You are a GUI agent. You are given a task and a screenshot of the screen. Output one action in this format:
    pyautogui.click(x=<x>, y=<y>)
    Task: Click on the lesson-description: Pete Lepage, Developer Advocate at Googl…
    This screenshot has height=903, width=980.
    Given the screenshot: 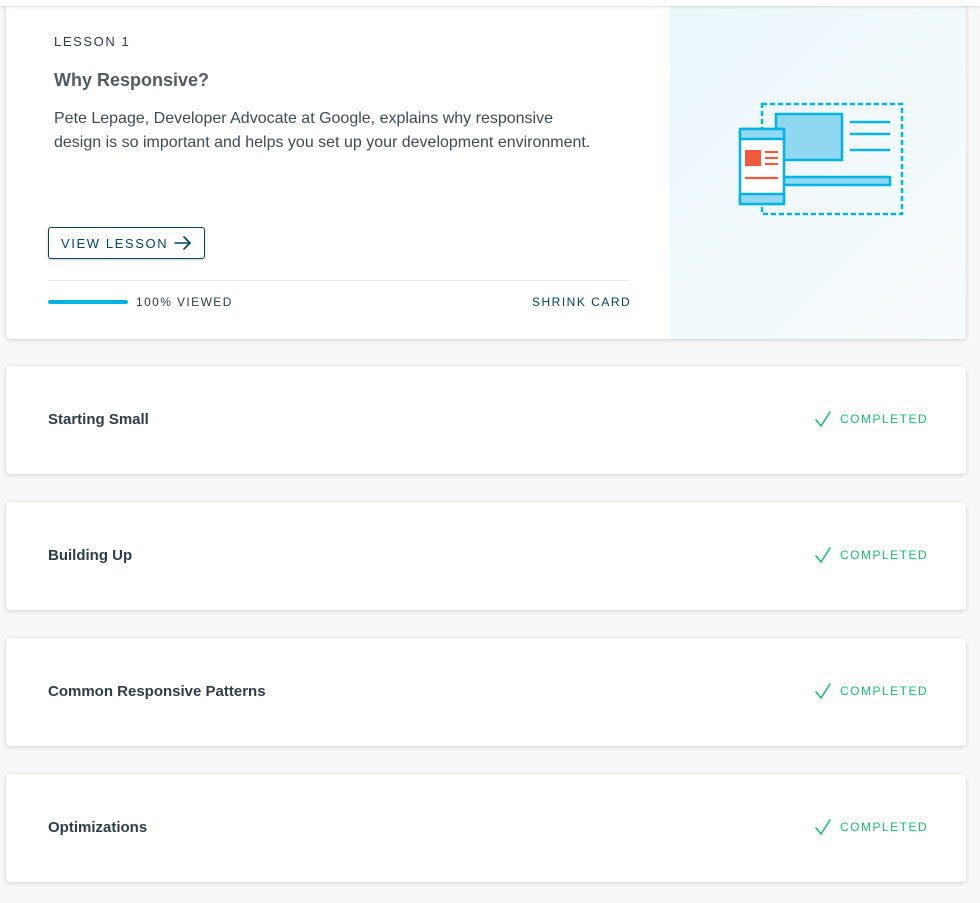 What is the action you would take?
    pyautogui.click(x=322, y=130)
    